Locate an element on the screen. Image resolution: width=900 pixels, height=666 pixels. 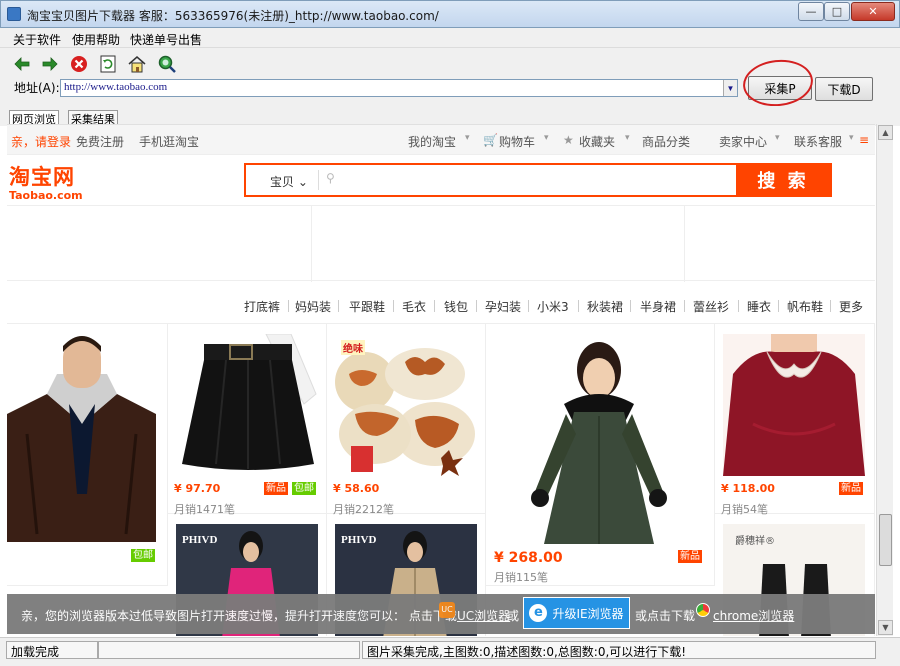
home-icon is located at coordinates (137, 64).